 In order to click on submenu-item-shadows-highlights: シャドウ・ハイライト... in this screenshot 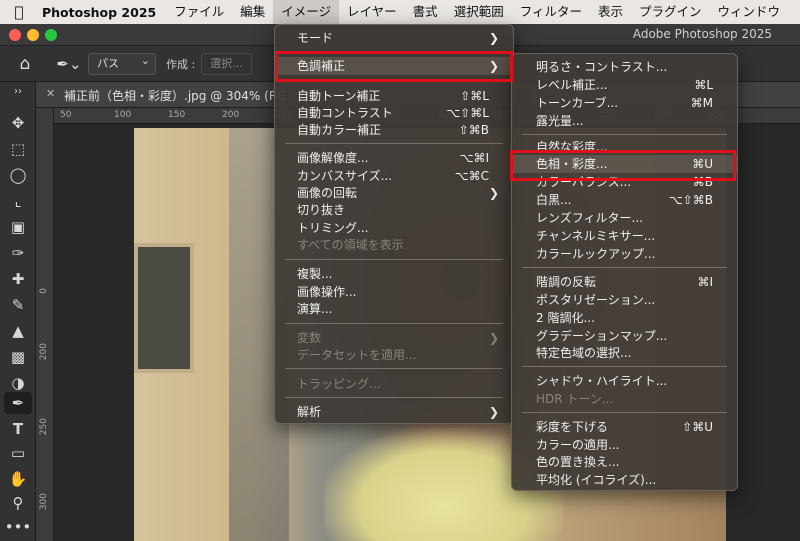, I will do `click(624, 381)`.